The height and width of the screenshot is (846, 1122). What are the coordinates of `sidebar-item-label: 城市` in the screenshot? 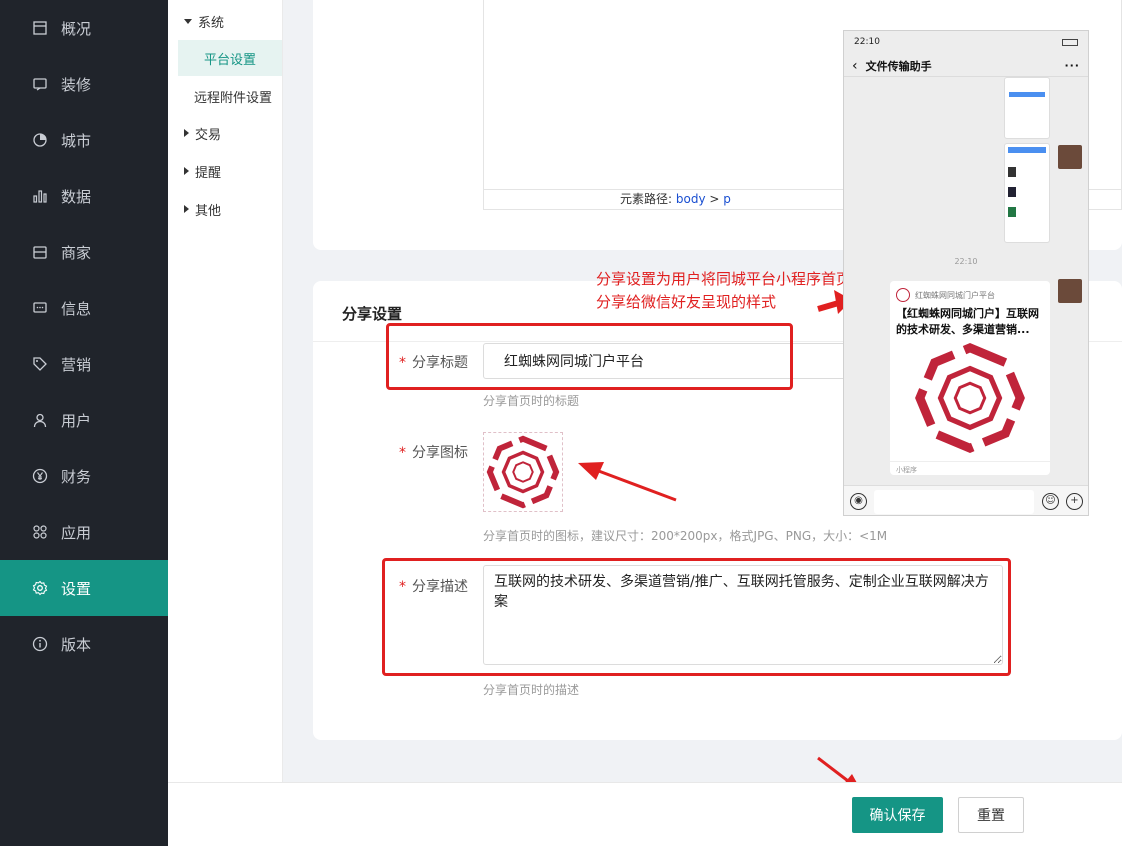 It's located at (76, 140).